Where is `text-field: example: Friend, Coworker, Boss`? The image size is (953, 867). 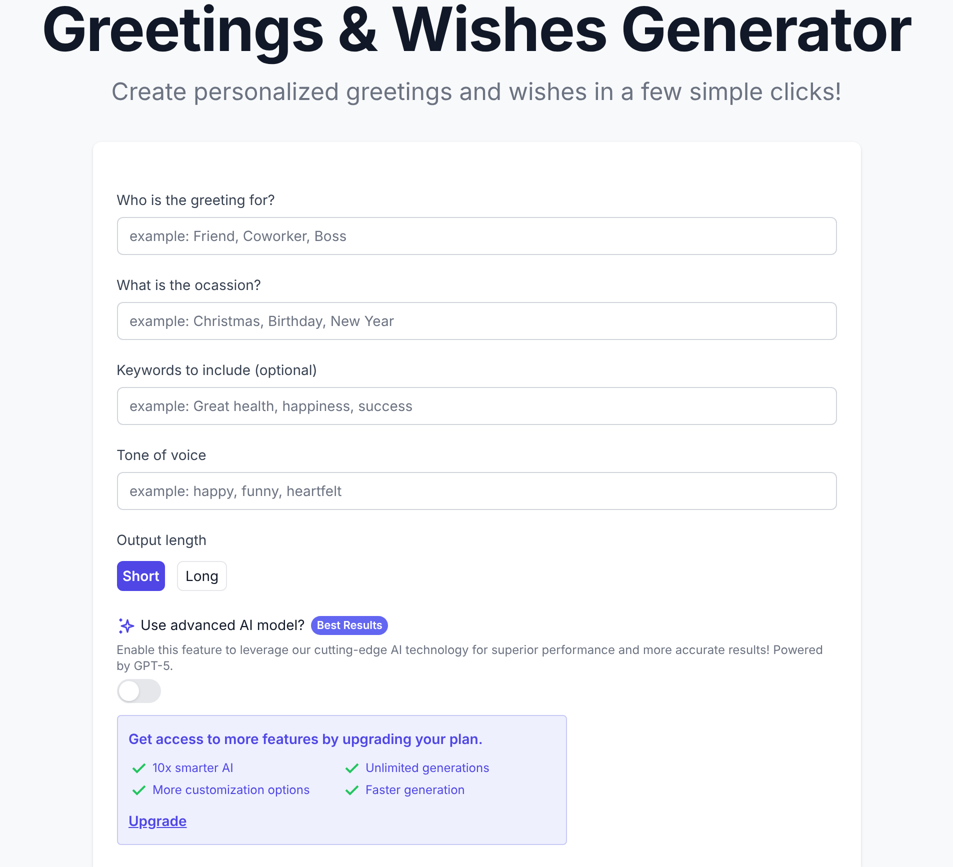 text-field: example: Friend, Coworker, Boss is located at coordinates (476, 236).